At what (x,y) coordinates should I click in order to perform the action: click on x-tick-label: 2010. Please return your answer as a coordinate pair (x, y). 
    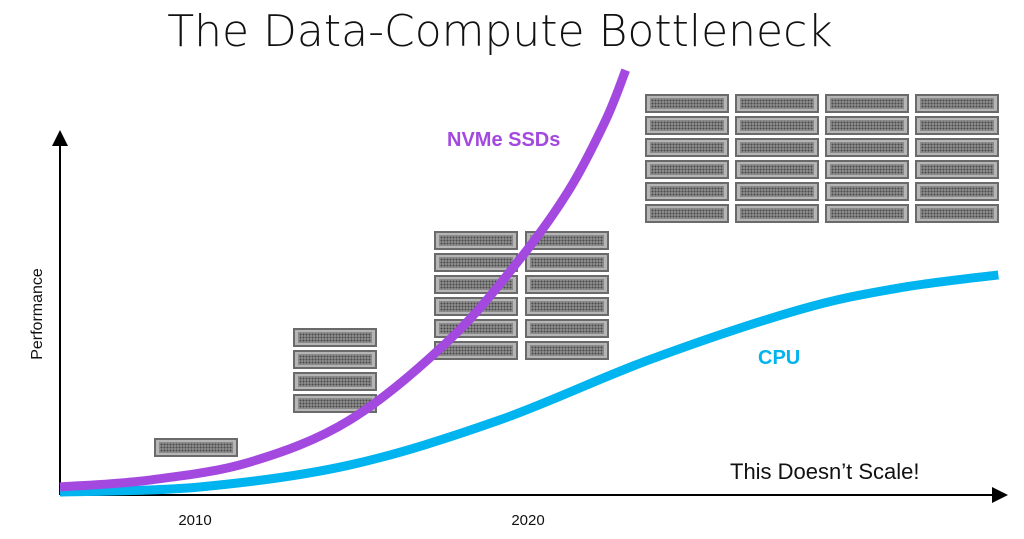
    Looking at the image, I should click on (195, 520).